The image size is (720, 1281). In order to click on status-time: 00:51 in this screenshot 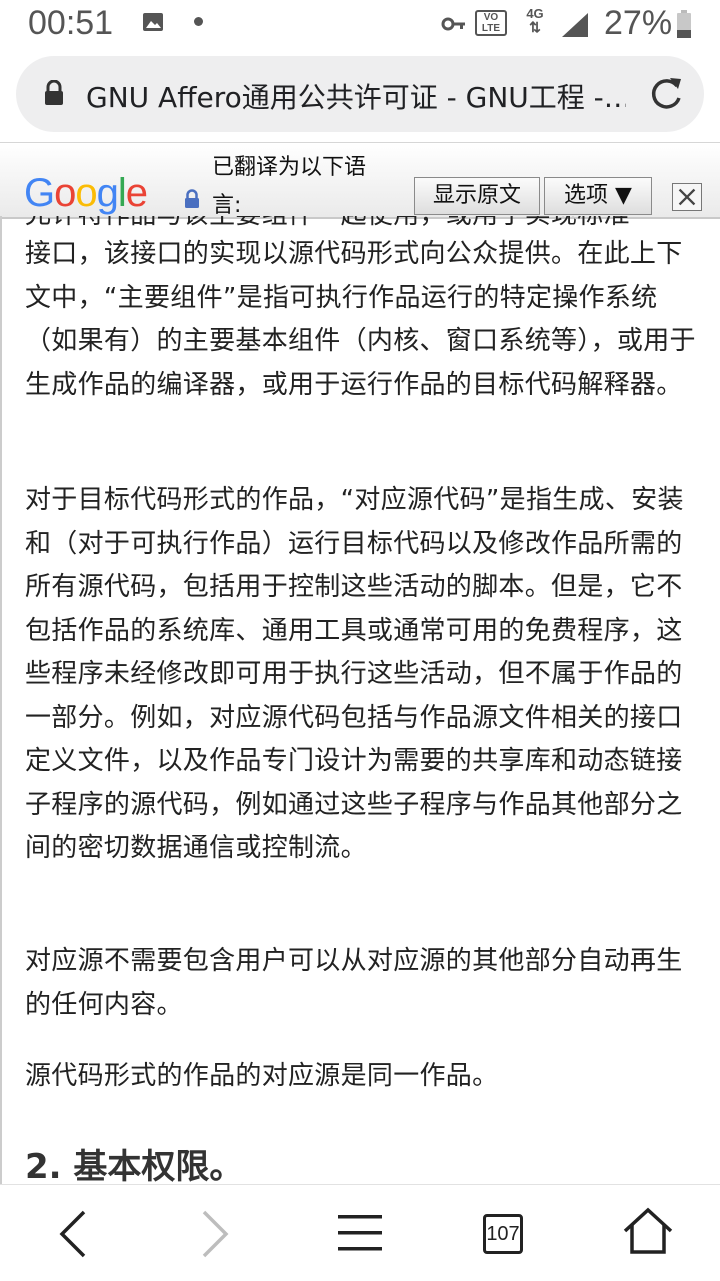, I will do `click(71, 23)`.